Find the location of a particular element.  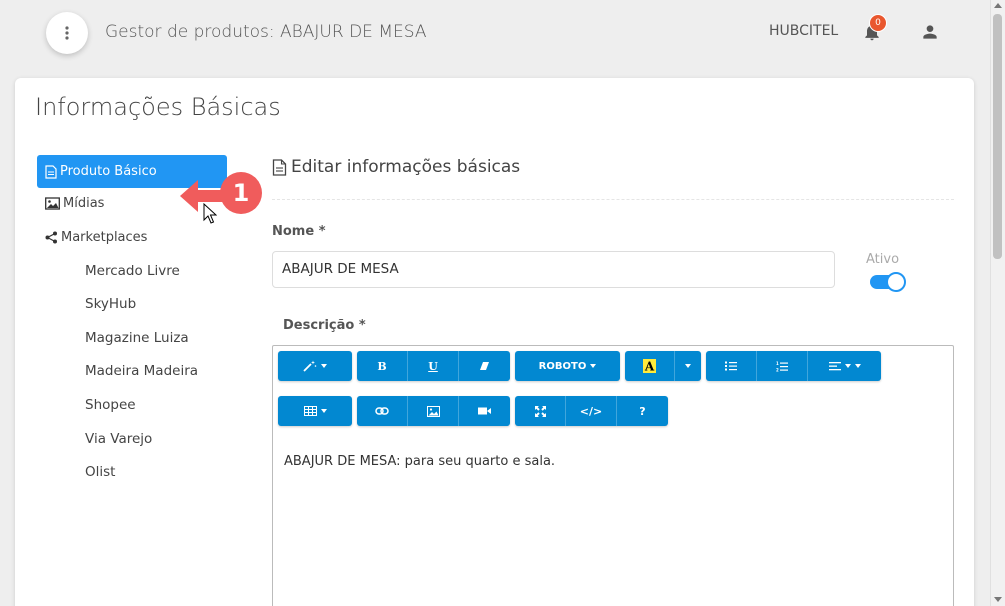

sidebar-item-midias: Mídias is located at coordinates (74, 203).